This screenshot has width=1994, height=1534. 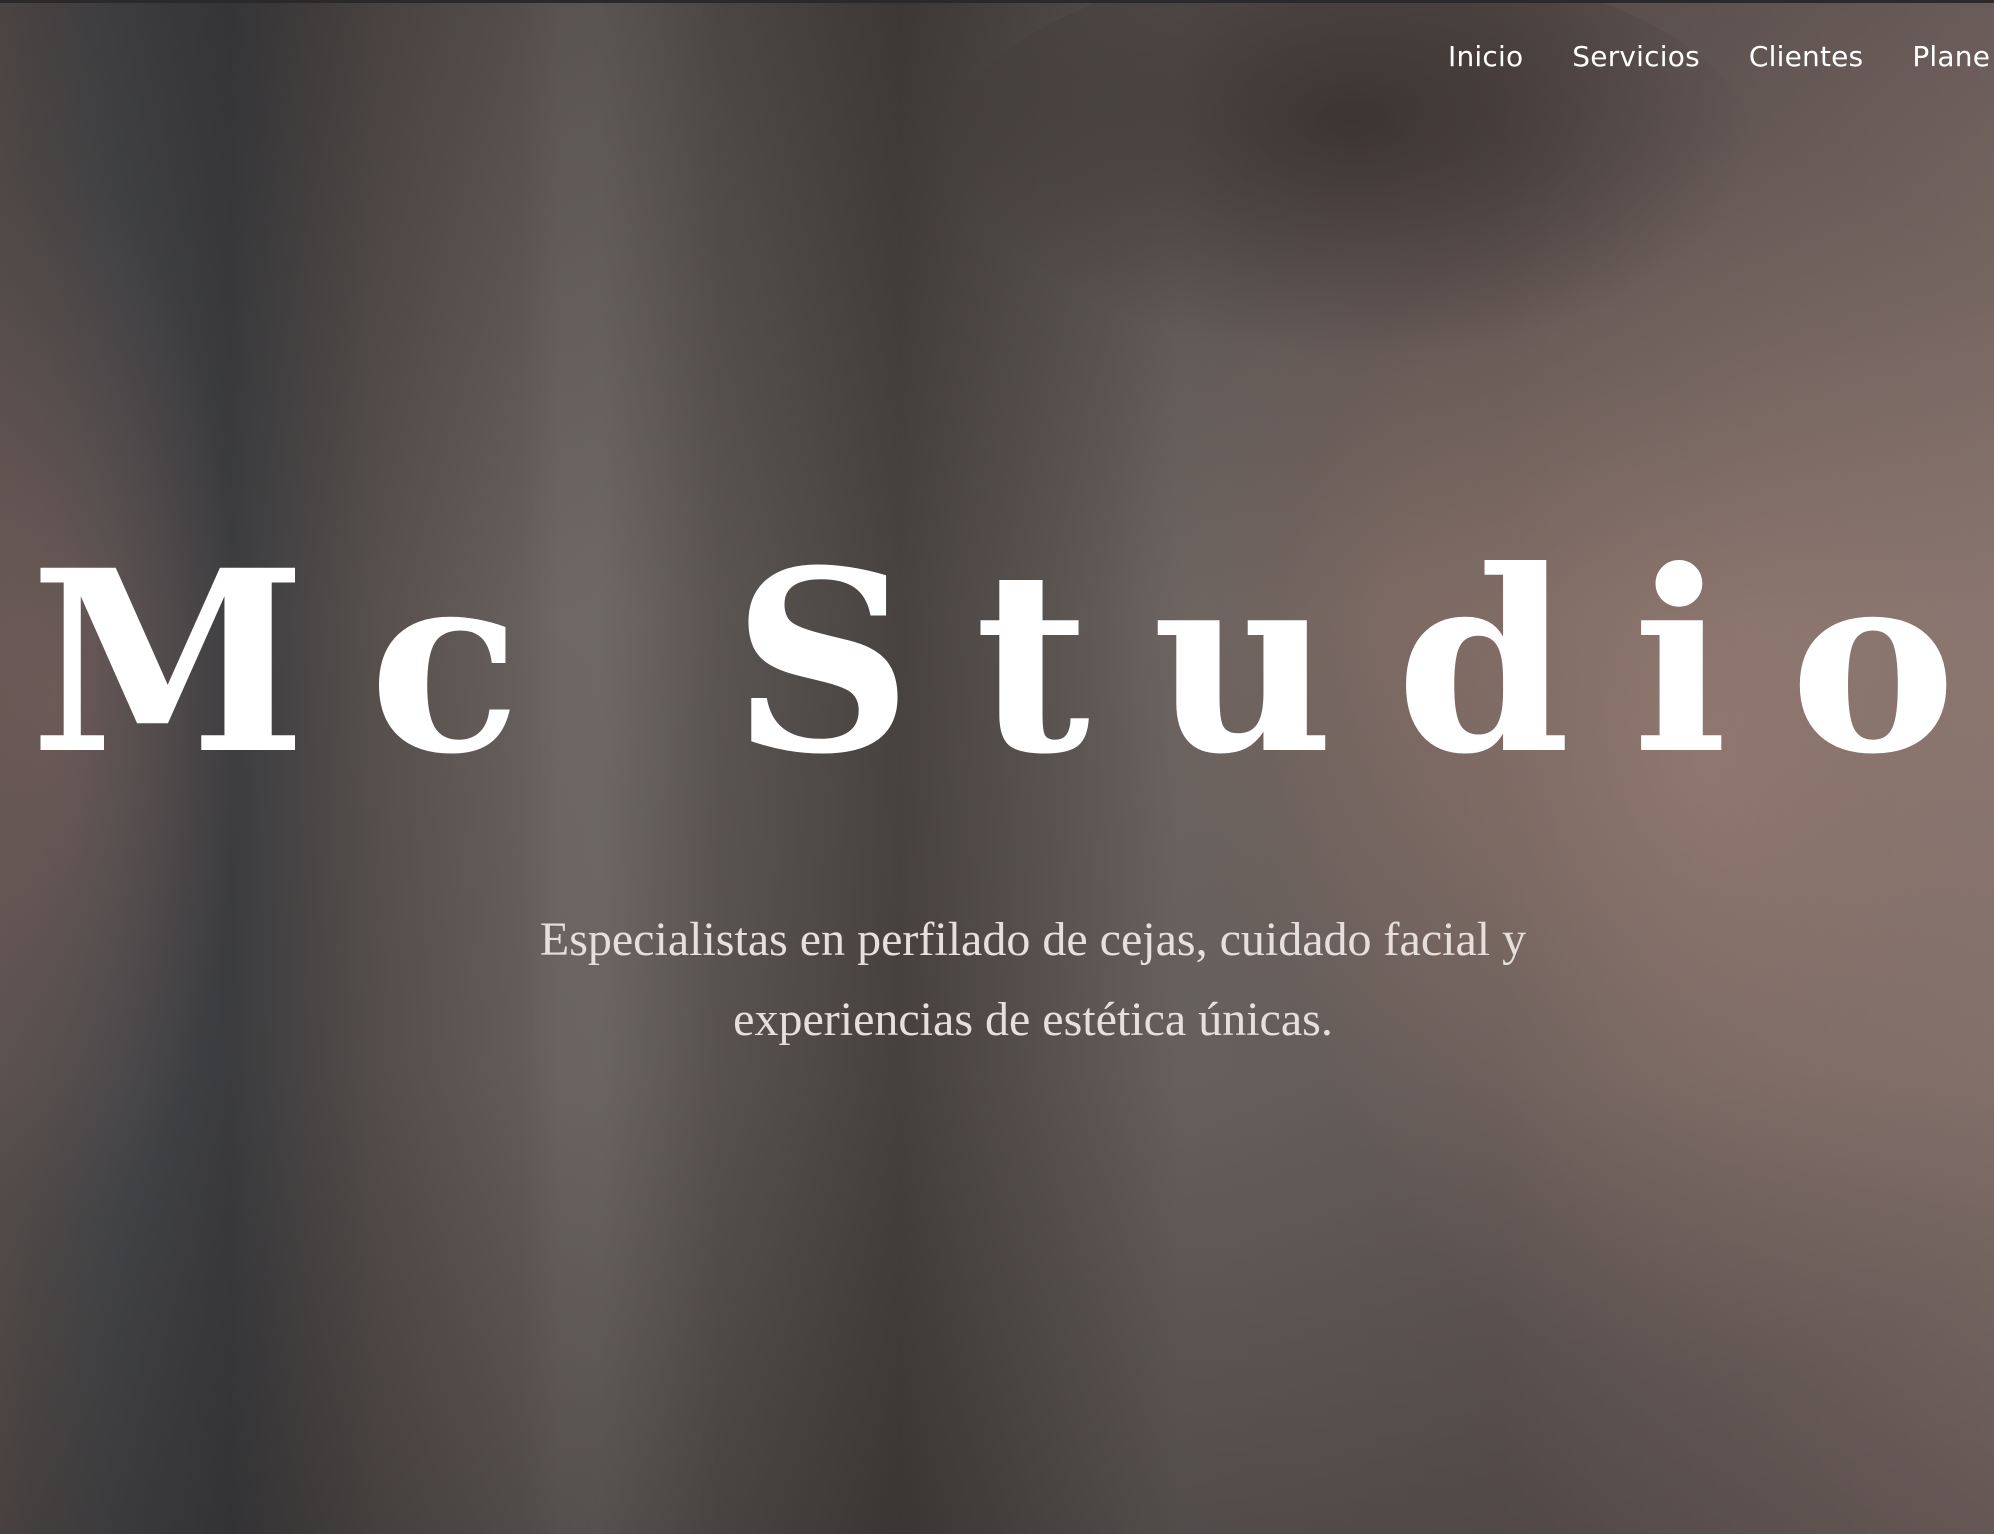 What do you see at coordinates (1806, 57) in the screenshot?
I see `nav-link-clientes: Clientes` at bounding box center [1806, 57].